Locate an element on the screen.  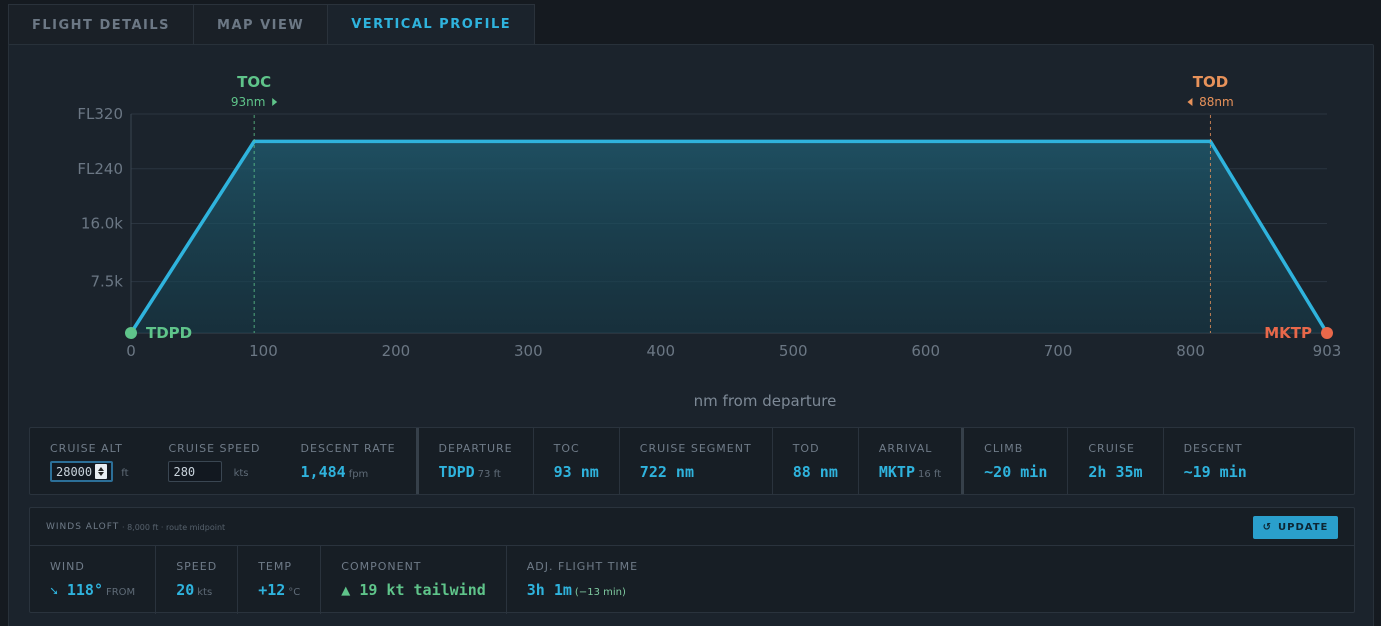
climb-cell: CLIMB ~20 min is located at coordinates (1015, 461).